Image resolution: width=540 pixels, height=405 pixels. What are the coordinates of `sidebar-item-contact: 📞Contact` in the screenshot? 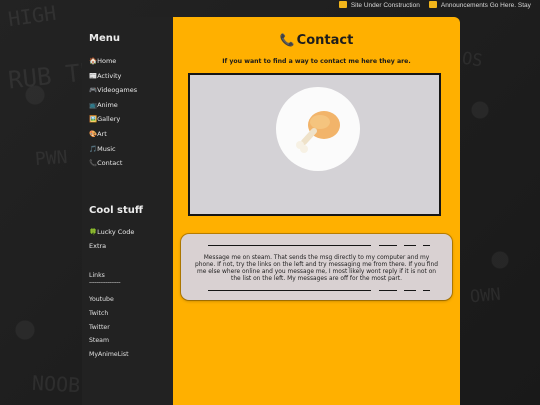 It's located at (105, 163).